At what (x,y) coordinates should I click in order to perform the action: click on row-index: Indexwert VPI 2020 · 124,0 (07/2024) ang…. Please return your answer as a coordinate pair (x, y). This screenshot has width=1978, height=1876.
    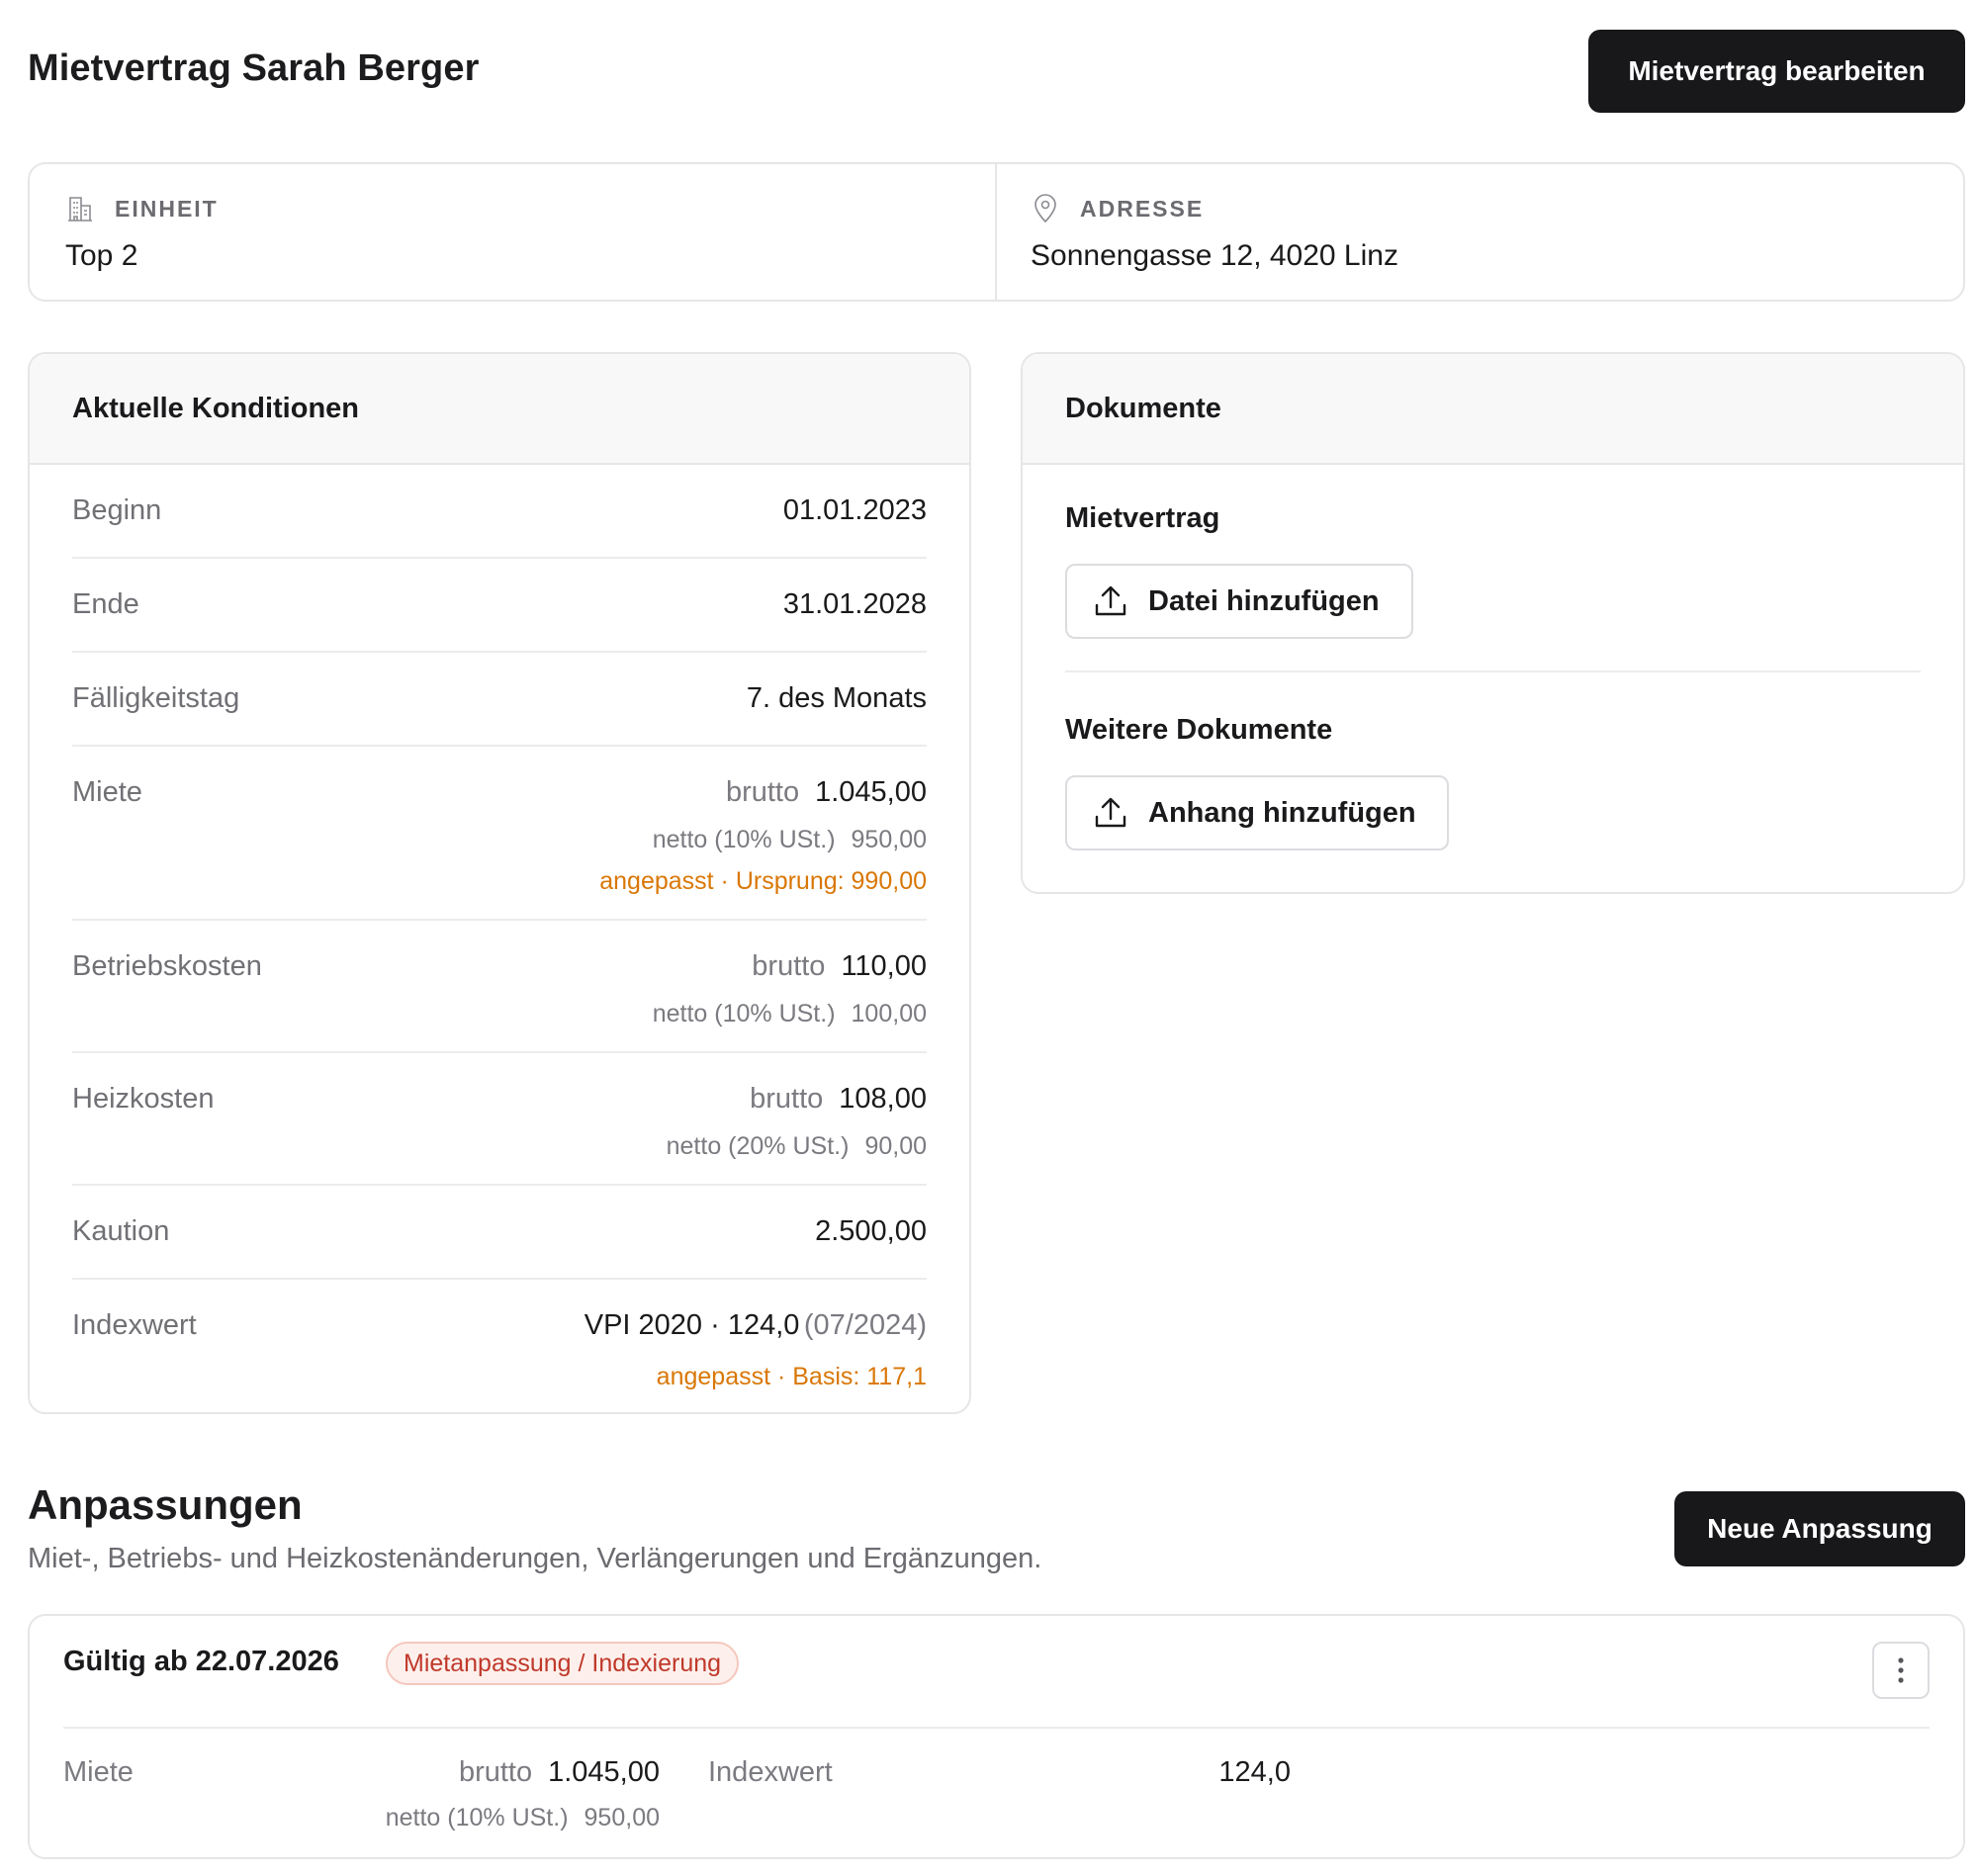
    Looking at the image, I should click on (499, 1344).